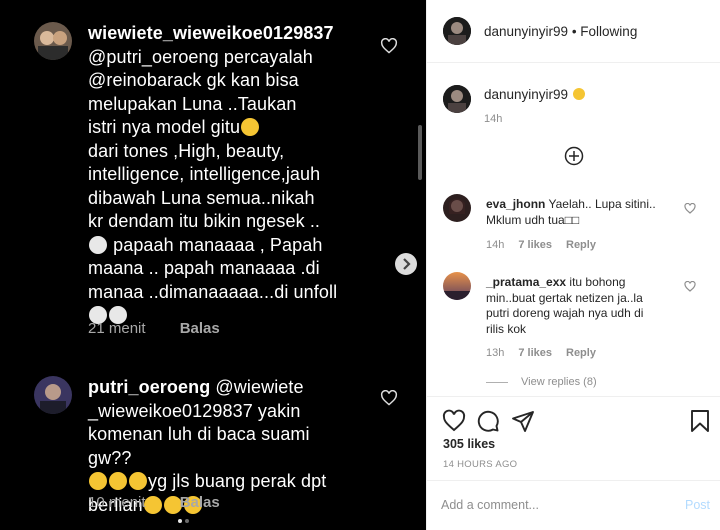 The image size is (720, 530). What do you see at coordinates (574, 156) in the screenshot?
I see `plus-circle-icon` at bounding box center [574, 156].